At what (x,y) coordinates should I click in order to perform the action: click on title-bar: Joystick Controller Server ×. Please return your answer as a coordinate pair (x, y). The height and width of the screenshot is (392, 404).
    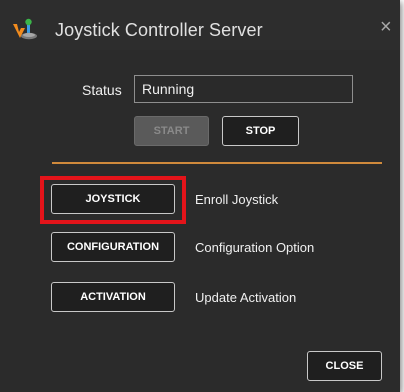
    Looking at the image, I should click on (200, 25).